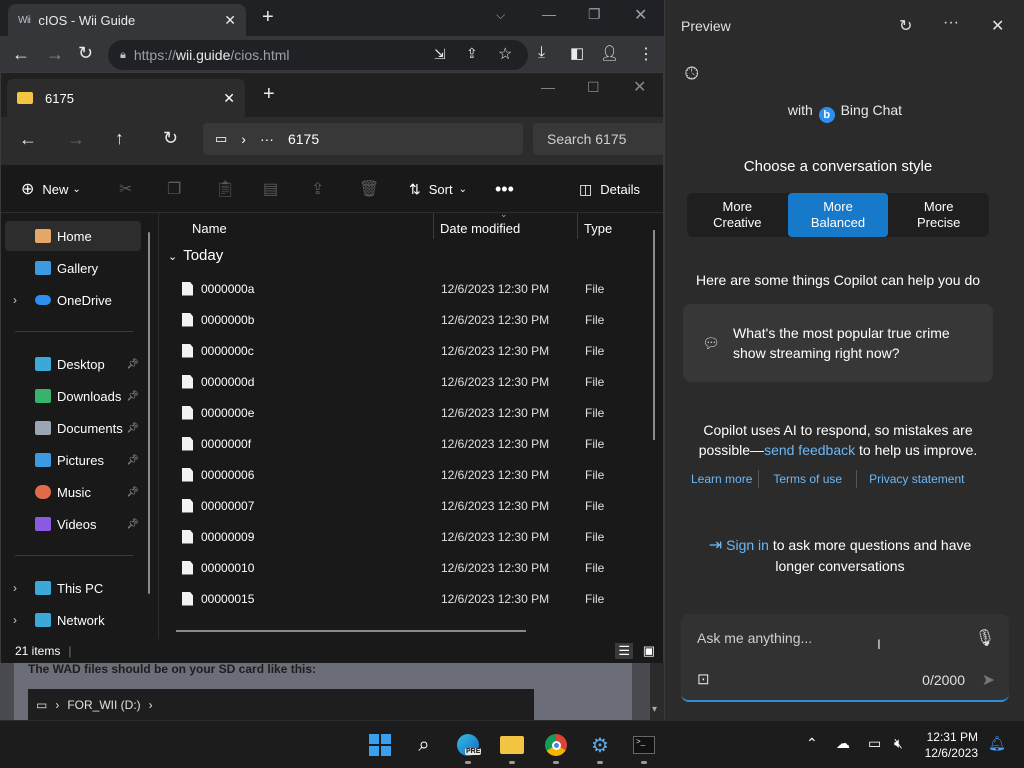  Describe the element at coordinates (408, 598) in the screenshot. I see `table-row: 00000015 12/6/2023 12:30 PM File` at that location.